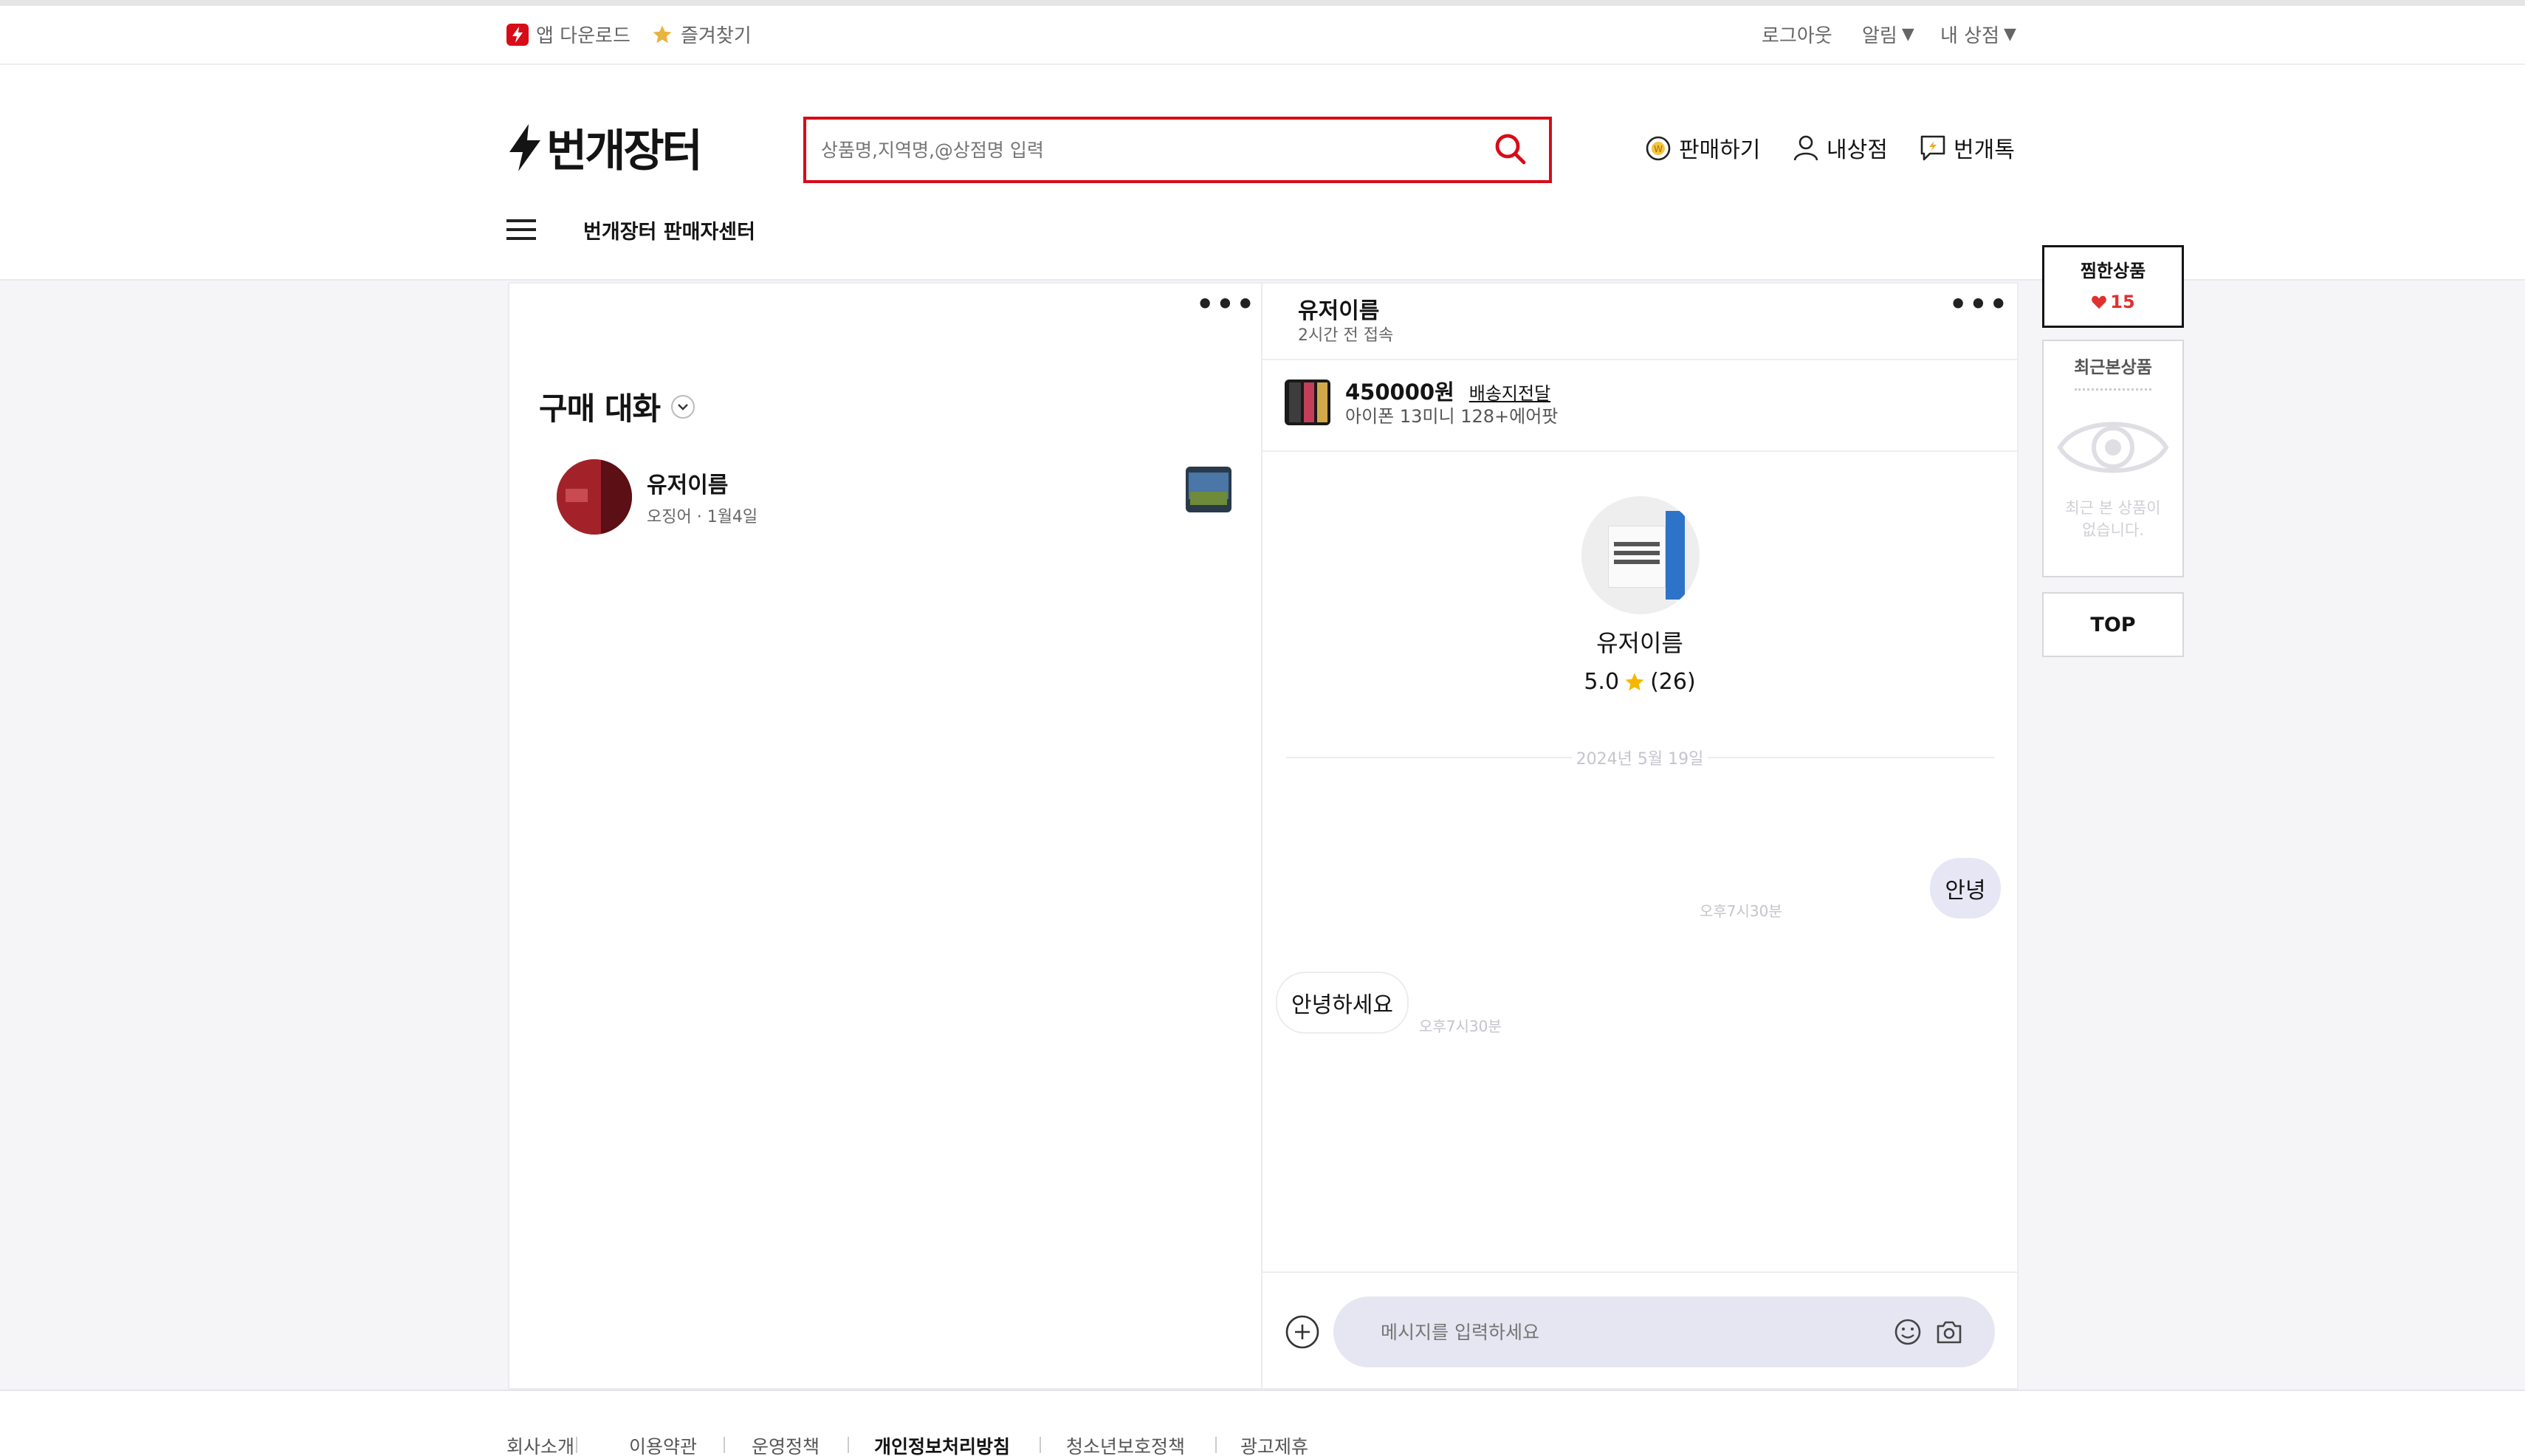  What do you see at coordinates (540, 1444) in the screenshot?
I see `footer-link-company: 회사소개` at bounding box center [540, 1444].